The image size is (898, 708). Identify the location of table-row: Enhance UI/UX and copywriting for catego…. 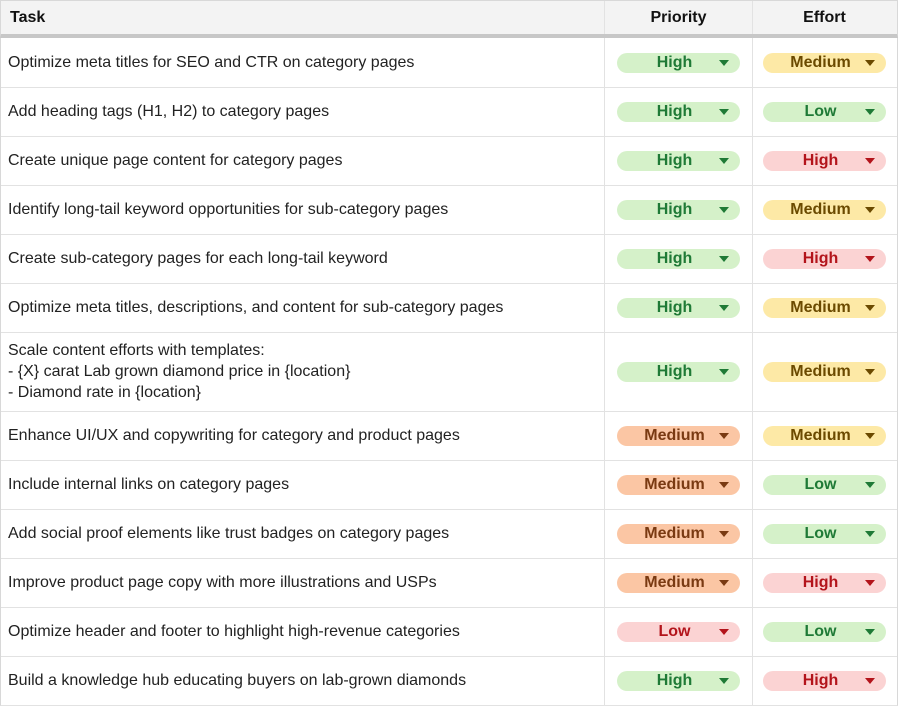
(449, 436).